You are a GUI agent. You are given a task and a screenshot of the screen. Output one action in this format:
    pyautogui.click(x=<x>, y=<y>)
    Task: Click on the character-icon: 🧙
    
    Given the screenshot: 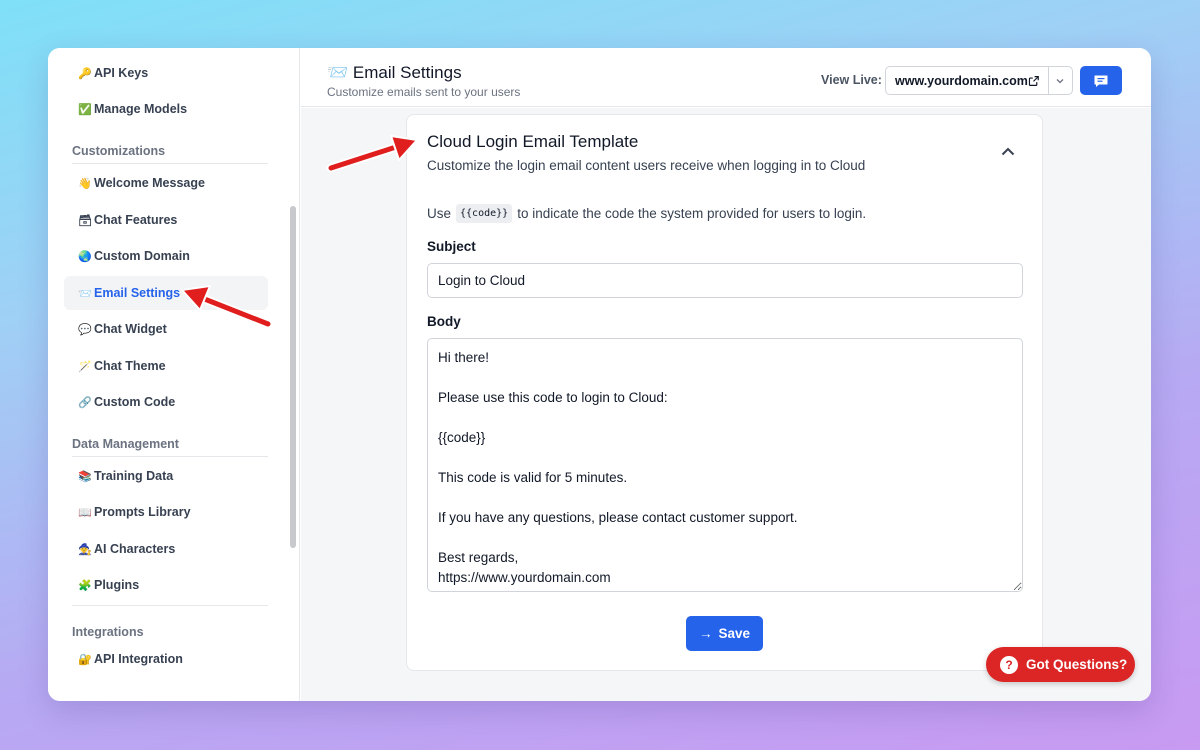 What is the action you would take?
    pyautogui.click(x=85, y=549)
    